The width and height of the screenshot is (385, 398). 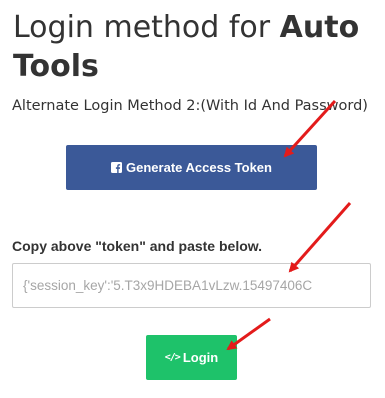 I want to click on copy-token-instruction: Copy above "token" and paste below., so click(x=137, y=246).